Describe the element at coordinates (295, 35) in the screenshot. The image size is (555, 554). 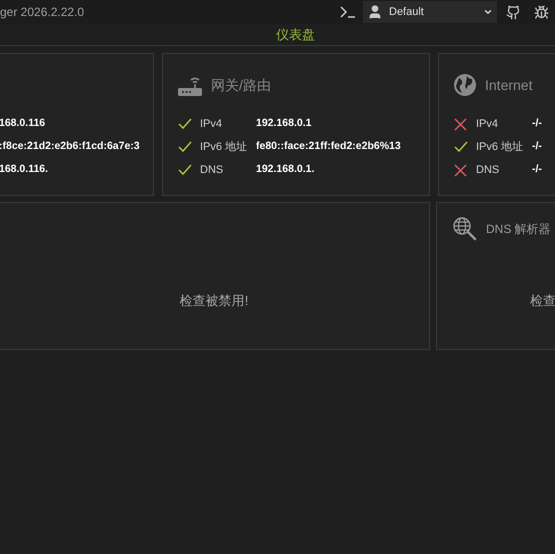
I see `page-title: 仪表盘` at that location.